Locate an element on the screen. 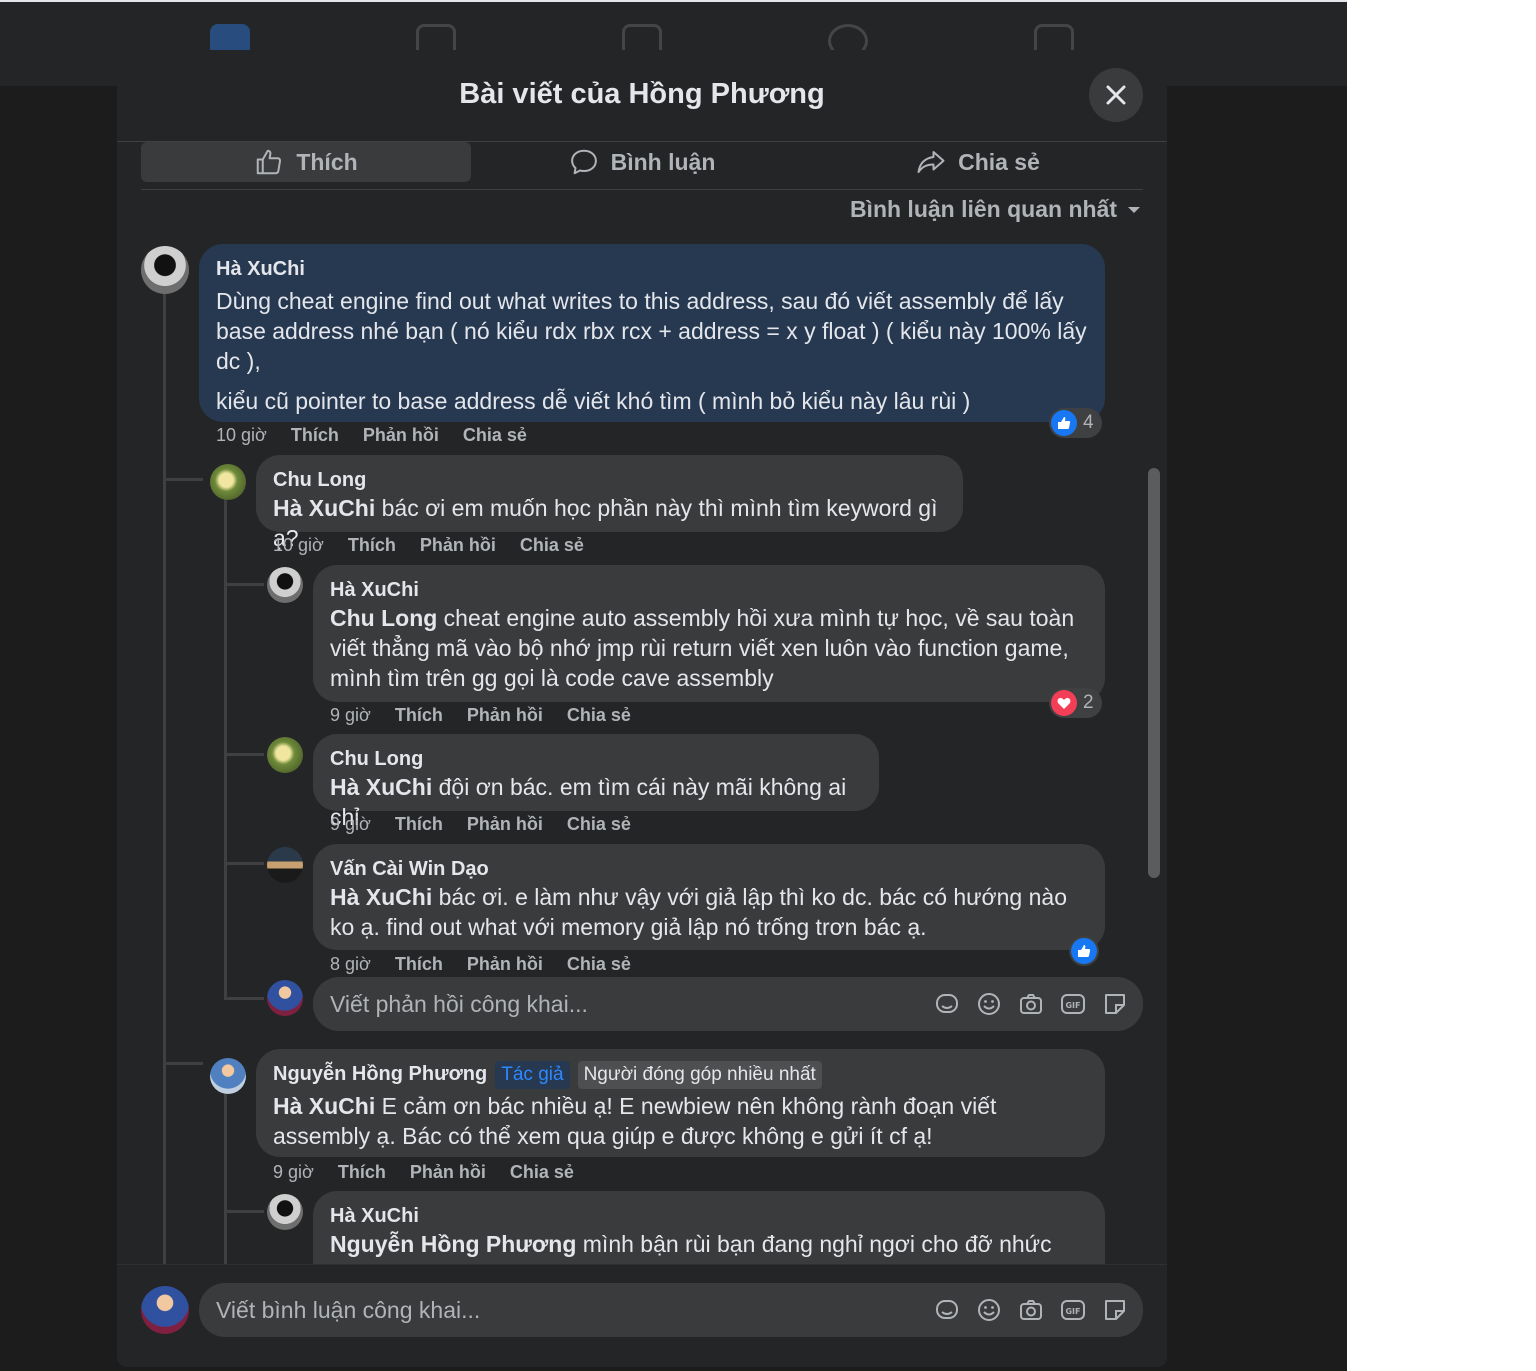 The height and width of the screenshot is (1371, 1536). author-badge: Tác giả is located at coordinates (532, 1075).